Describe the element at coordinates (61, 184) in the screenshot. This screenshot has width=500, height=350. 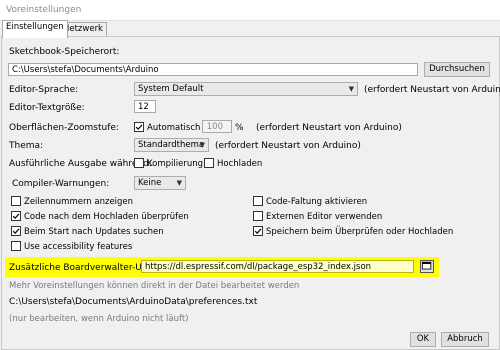
I see `compiler-warnings-label: Compiler-Warnungen:` at that location.